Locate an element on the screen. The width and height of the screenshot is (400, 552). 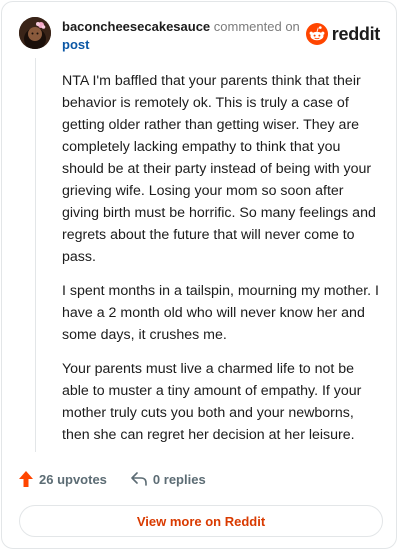
reply-arrow-icon is located at coordinates (139, 479).